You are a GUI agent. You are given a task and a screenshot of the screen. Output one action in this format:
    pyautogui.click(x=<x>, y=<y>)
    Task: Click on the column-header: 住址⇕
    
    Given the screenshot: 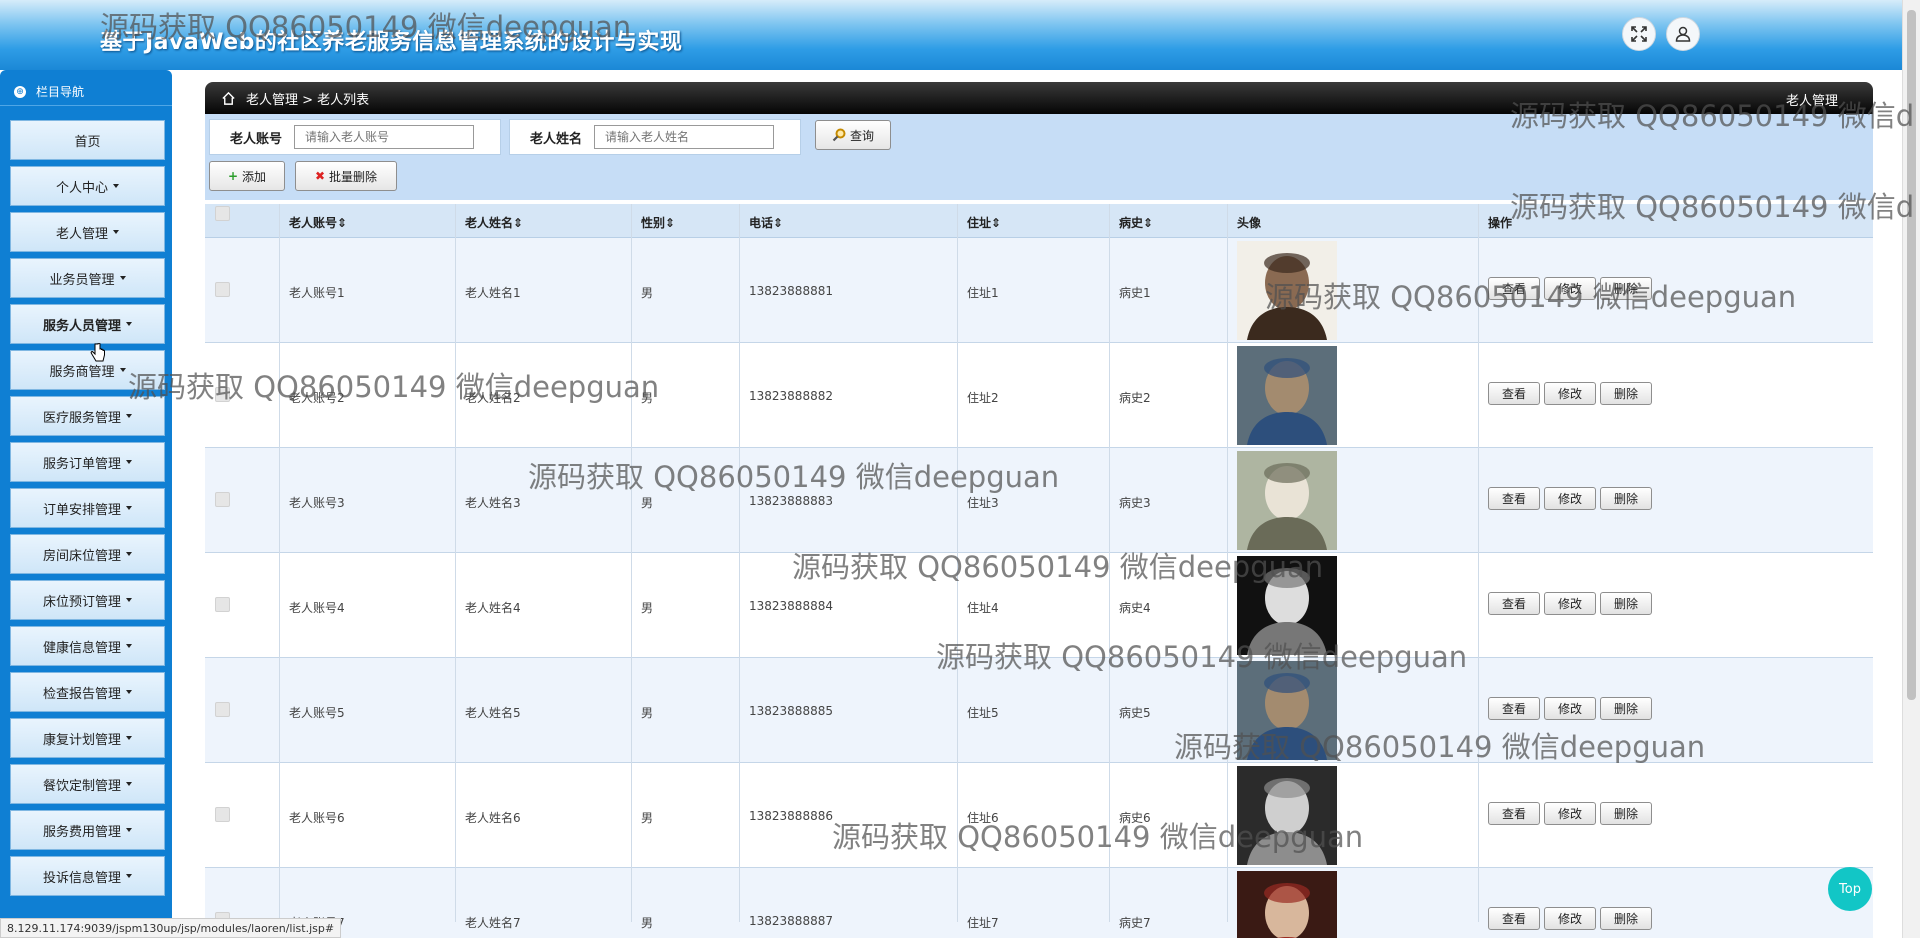 What is the action you would take?
    pyautogui.click(x=984, y=222)
    